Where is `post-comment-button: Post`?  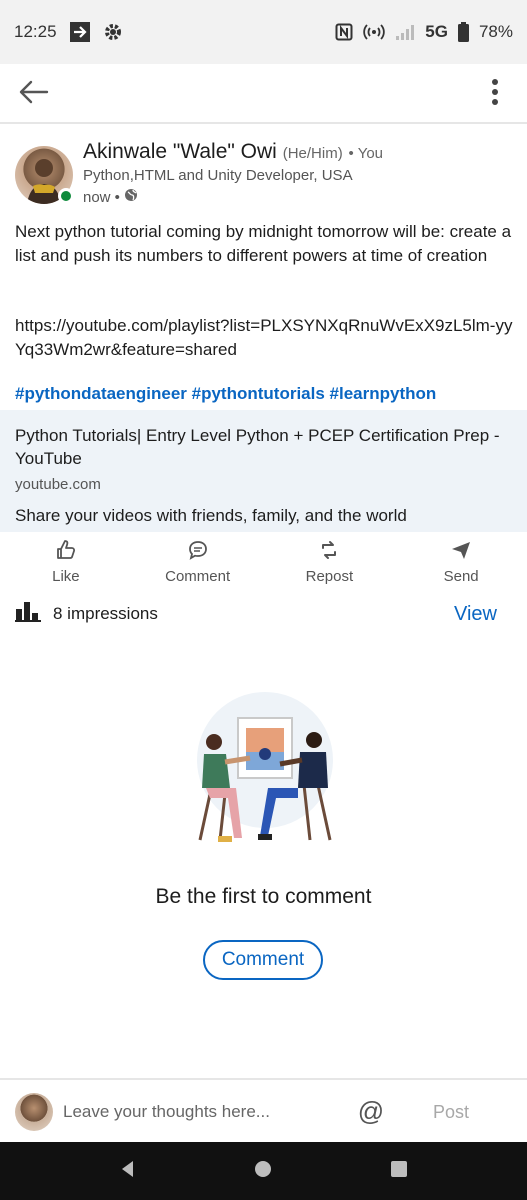 post-comment-button: Post is located at coordinates (451, 1112).